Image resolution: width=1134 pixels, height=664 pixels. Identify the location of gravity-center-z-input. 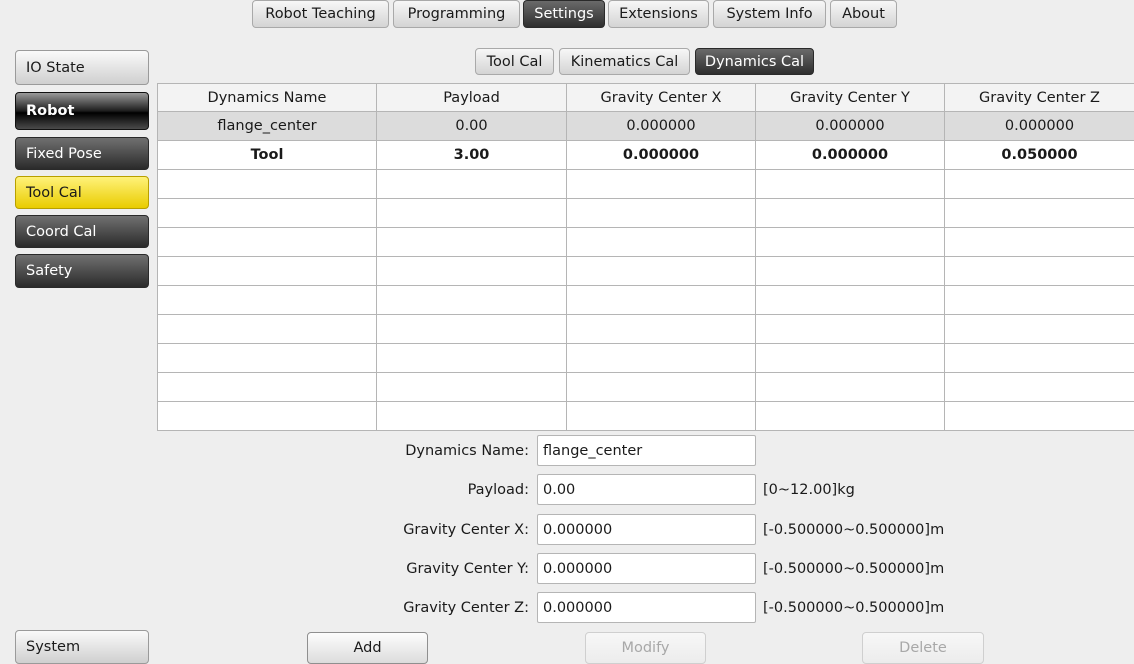
(646, 607).